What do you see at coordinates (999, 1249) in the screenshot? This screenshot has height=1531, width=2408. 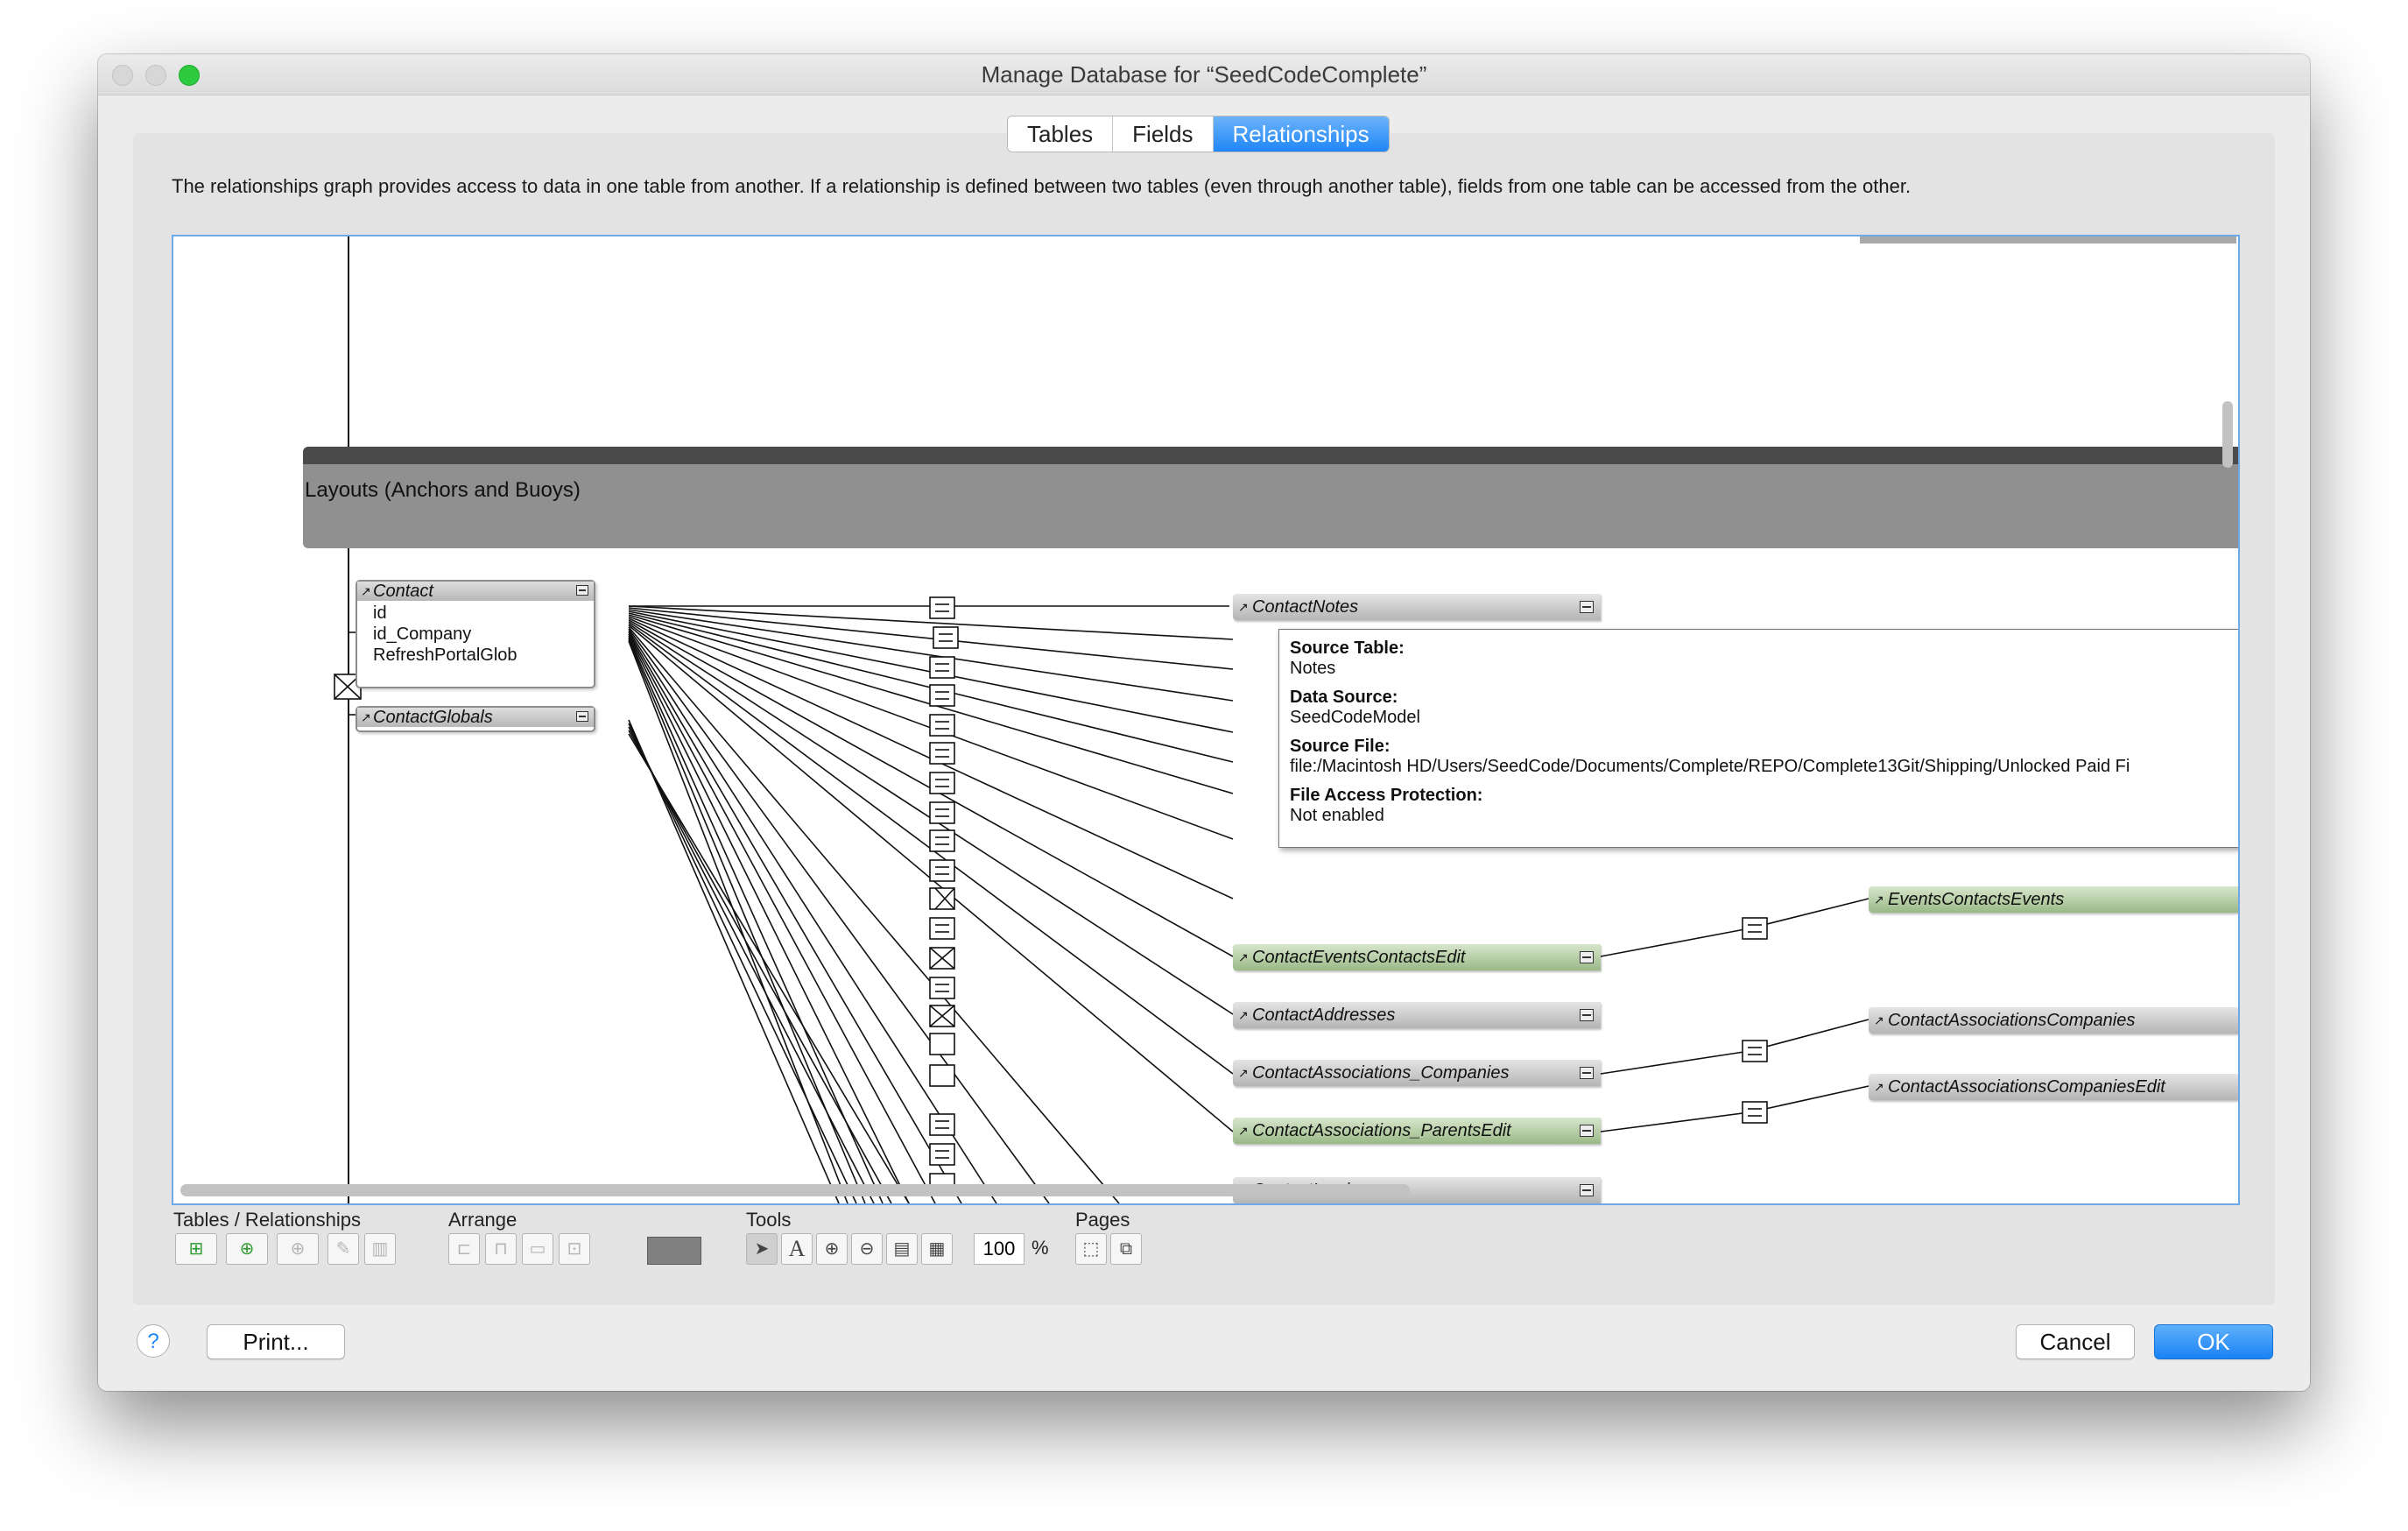 I see `zoom-level-field: 100` at bounding box center [999, 1249].